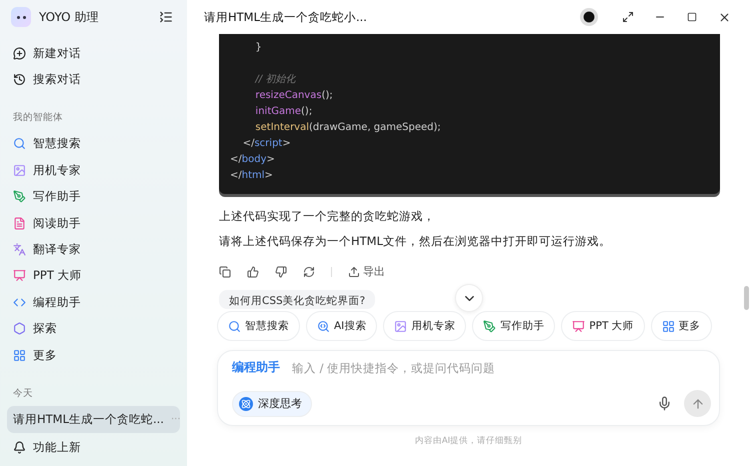  I want to click on agent-chip: PPT 大师, so click(603, 326).